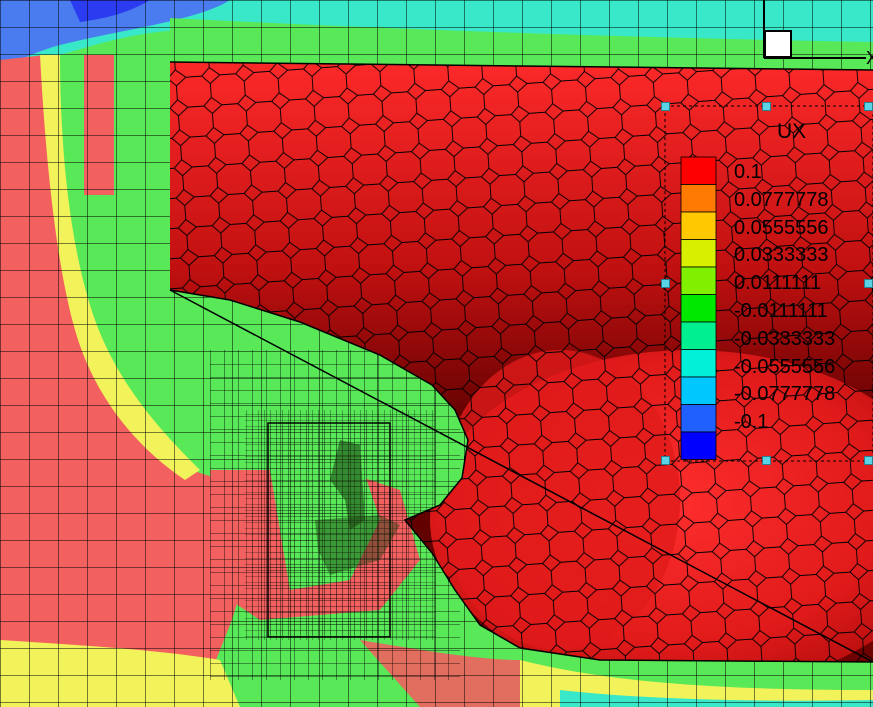 The width and height of the screenshot is (873, 707). I want to click on legend-level-label: 0.0555556, so click(781, 227).